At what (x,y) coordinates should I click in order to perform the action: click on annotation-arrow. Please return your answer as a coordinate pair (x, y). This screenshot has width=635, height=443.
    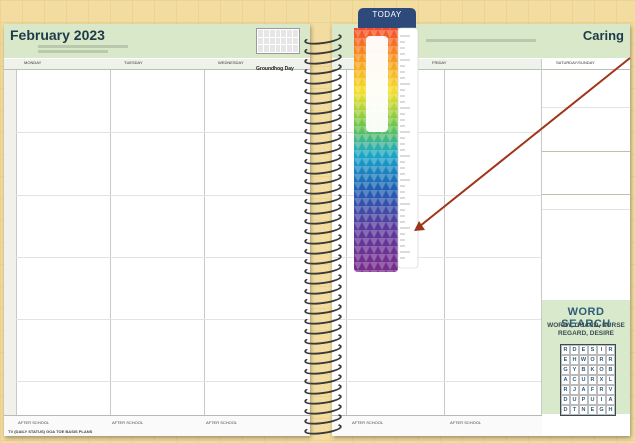
    Looking at the image, I should click on (522, 144).